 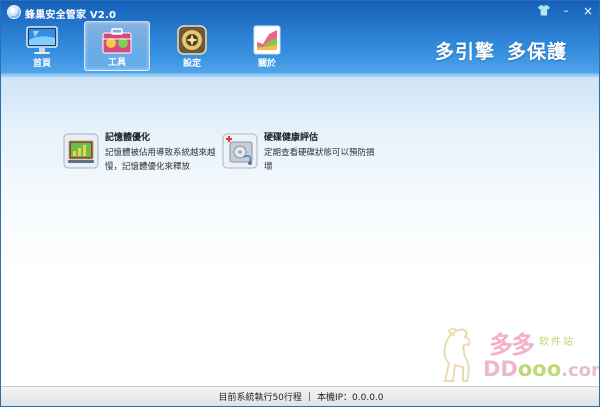 I want to click on nav-item-about: 關於, so click(x=267, y=46).